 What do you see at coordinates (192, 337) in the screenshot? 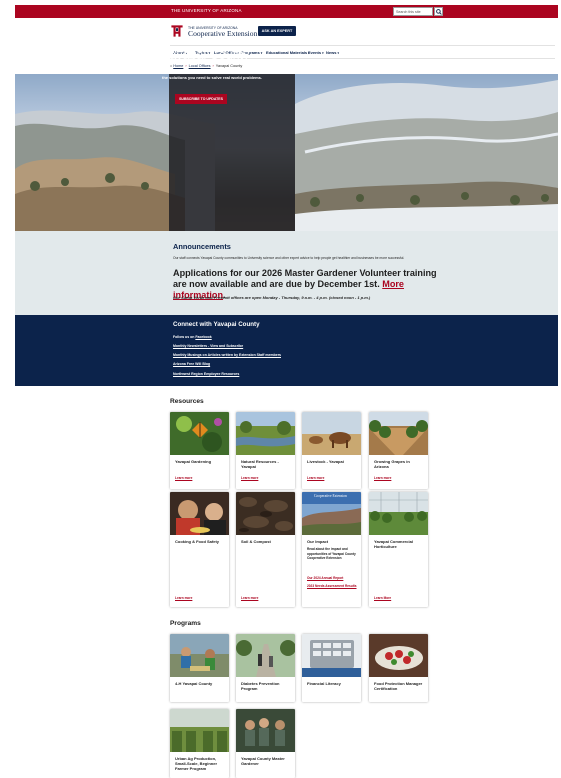
I see `follow-line: Follow us on Facebook` at bounding box center [192, 337].